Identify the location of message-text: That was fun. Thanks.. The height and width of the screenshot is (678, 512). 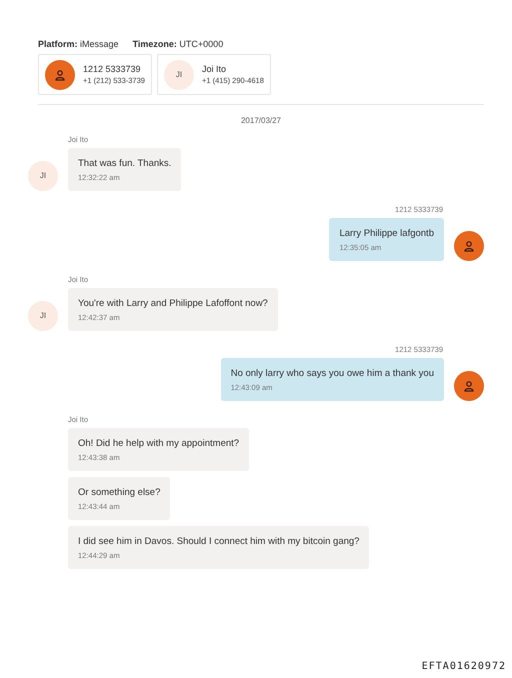
(125, 163).